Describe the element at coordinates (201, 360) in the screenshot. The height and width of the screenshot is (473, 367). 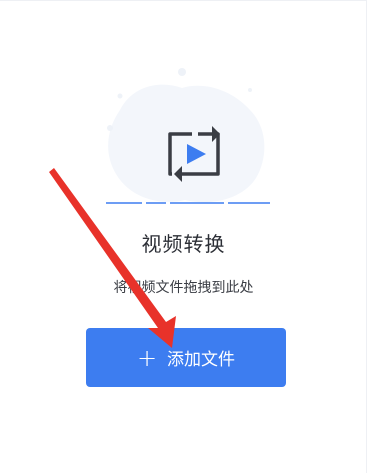
I see `add-file-label: 添加文件` at that location.